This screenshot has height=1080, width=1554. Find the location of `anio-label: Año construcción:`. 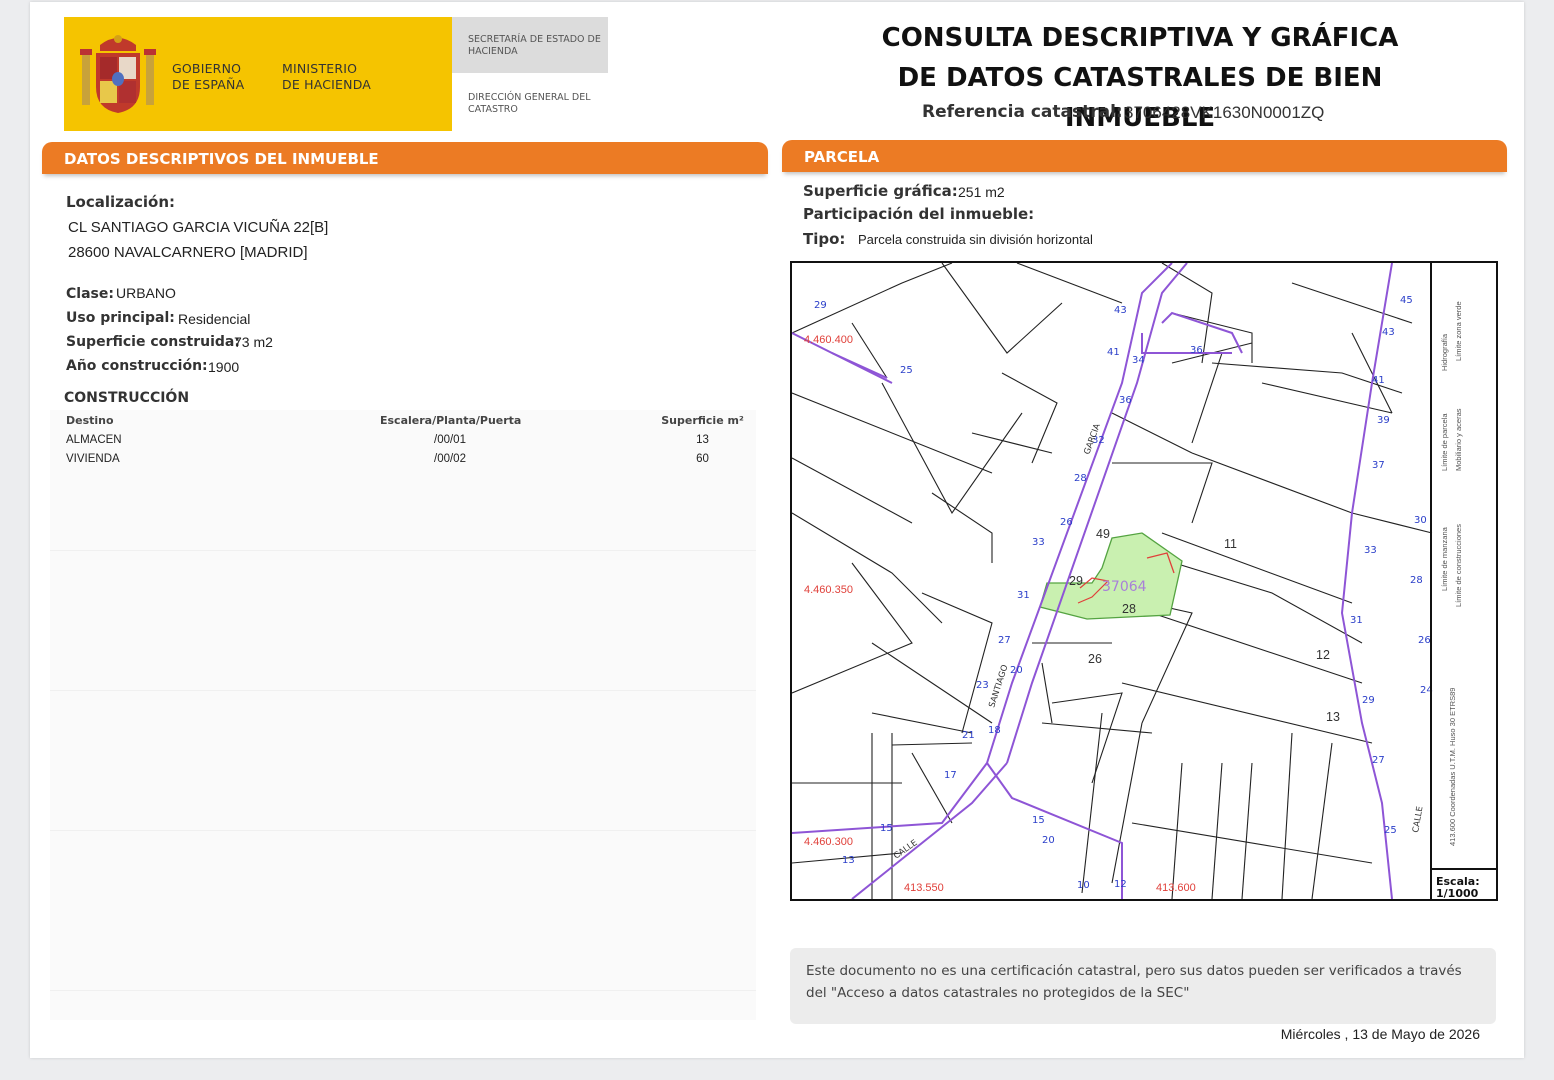

anio-label: Año construcción: is located at coordinates (137, 366).